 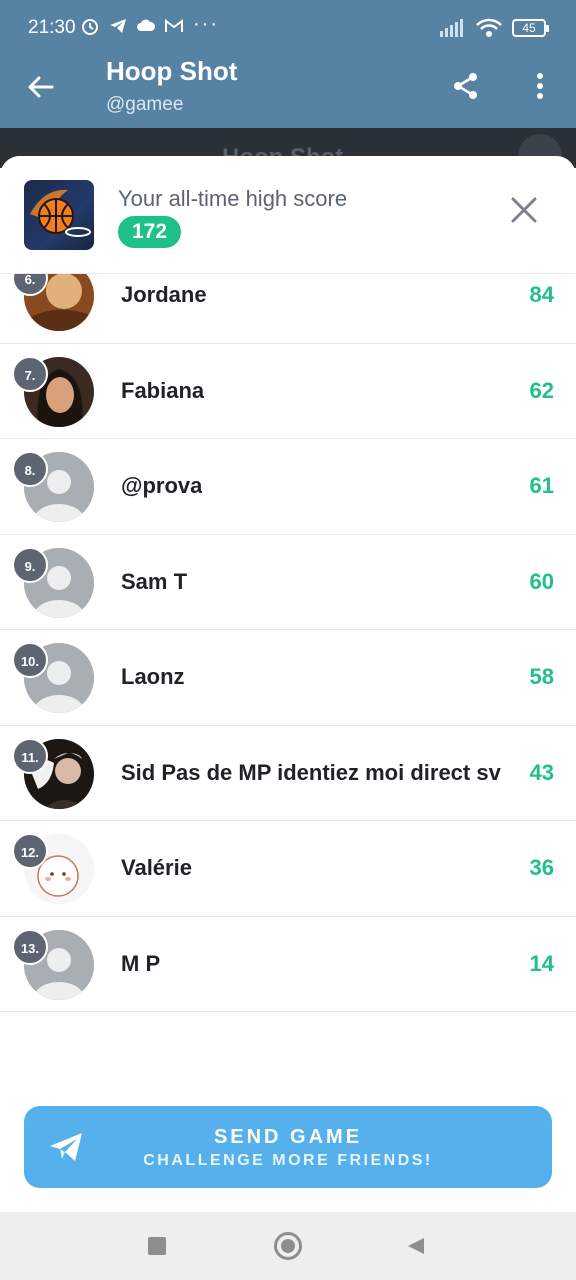 What do you see at coordinates (489, 27) in the screenshot?
I see `wifi-icon` at bounding box center [489, 27].